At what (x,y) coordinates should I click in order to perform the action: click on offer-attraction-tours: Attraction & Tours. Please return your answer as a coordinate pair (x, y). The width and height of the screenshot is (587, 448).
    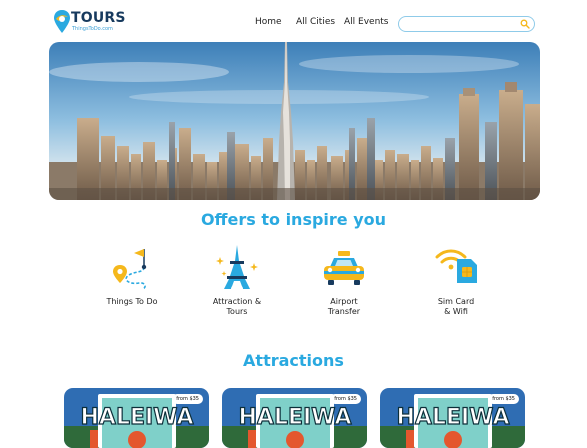
    Looking at the image, I should click on (237, 280).